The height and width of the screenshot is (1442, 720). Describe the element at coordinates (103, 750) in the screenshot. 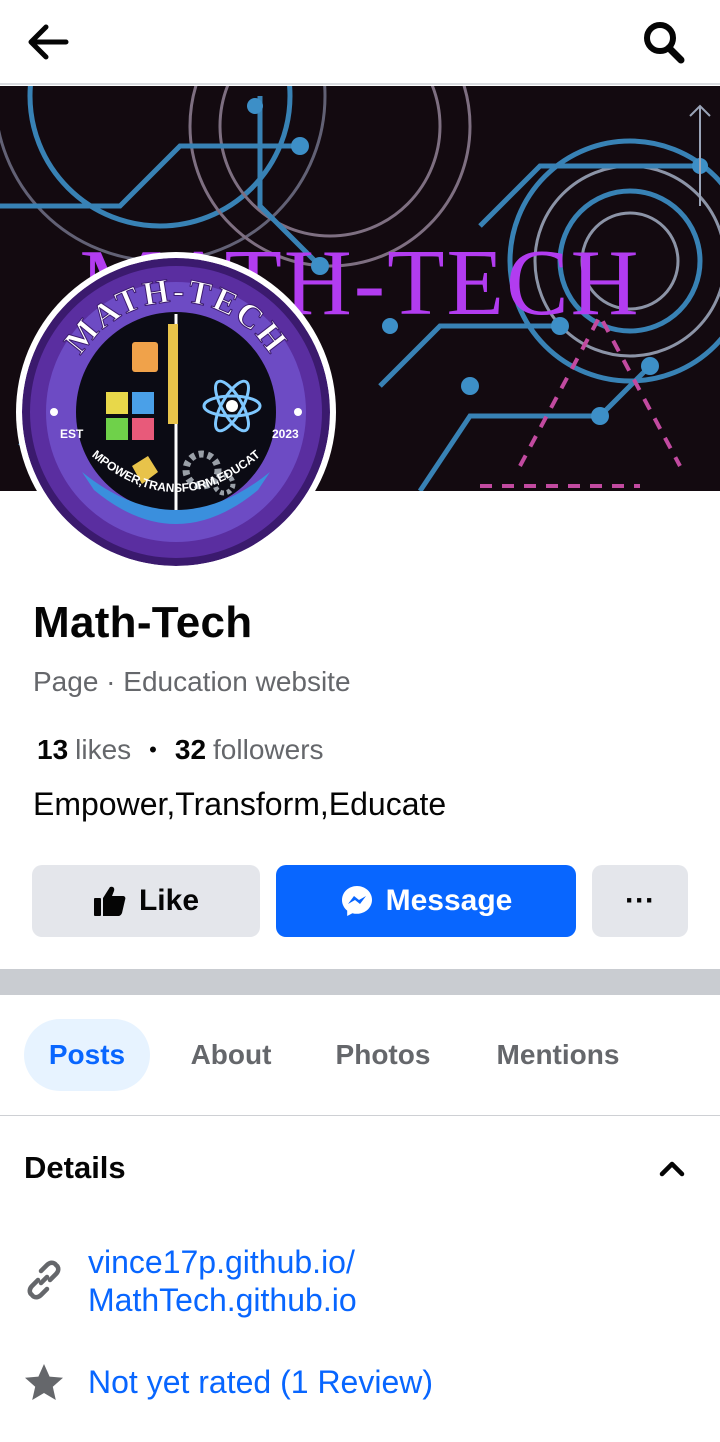

I see `likes-label: likes` at that location.